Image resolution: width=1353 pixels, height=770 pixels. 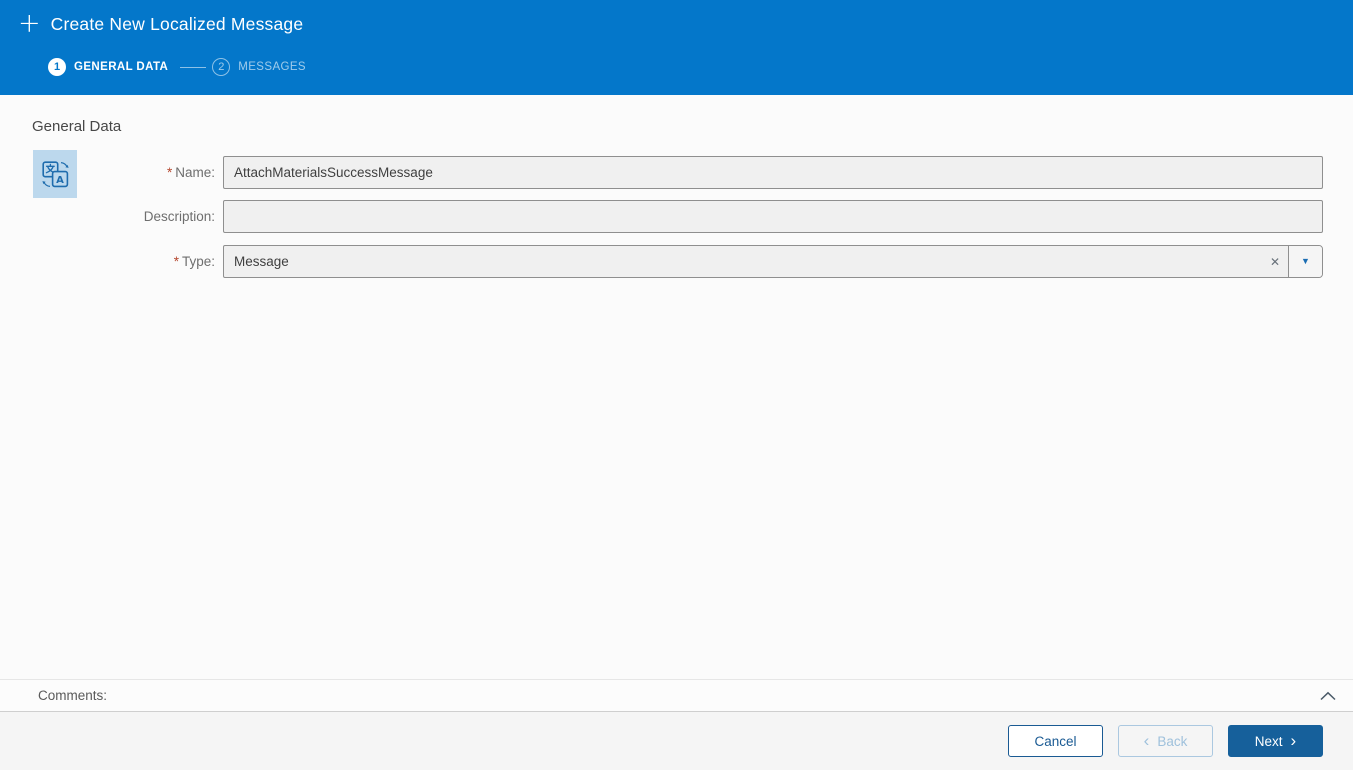 What do you see at coordinates (57, 67) in the screenshot?
I see `step-number-badge: 1` at bounding box center [57, 67].